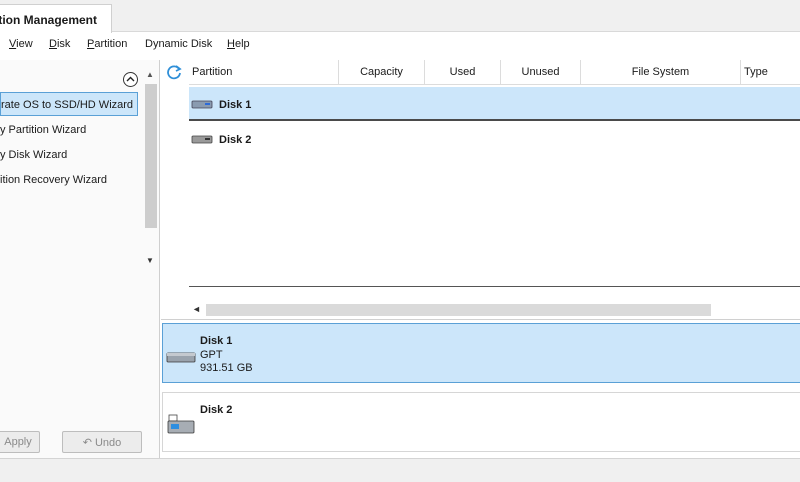 The height and width of the screenshot is (482, 800). Describe the element at coordinates (216, 410) in the screenshot. I see `disk-name: Disk 2` at that location.